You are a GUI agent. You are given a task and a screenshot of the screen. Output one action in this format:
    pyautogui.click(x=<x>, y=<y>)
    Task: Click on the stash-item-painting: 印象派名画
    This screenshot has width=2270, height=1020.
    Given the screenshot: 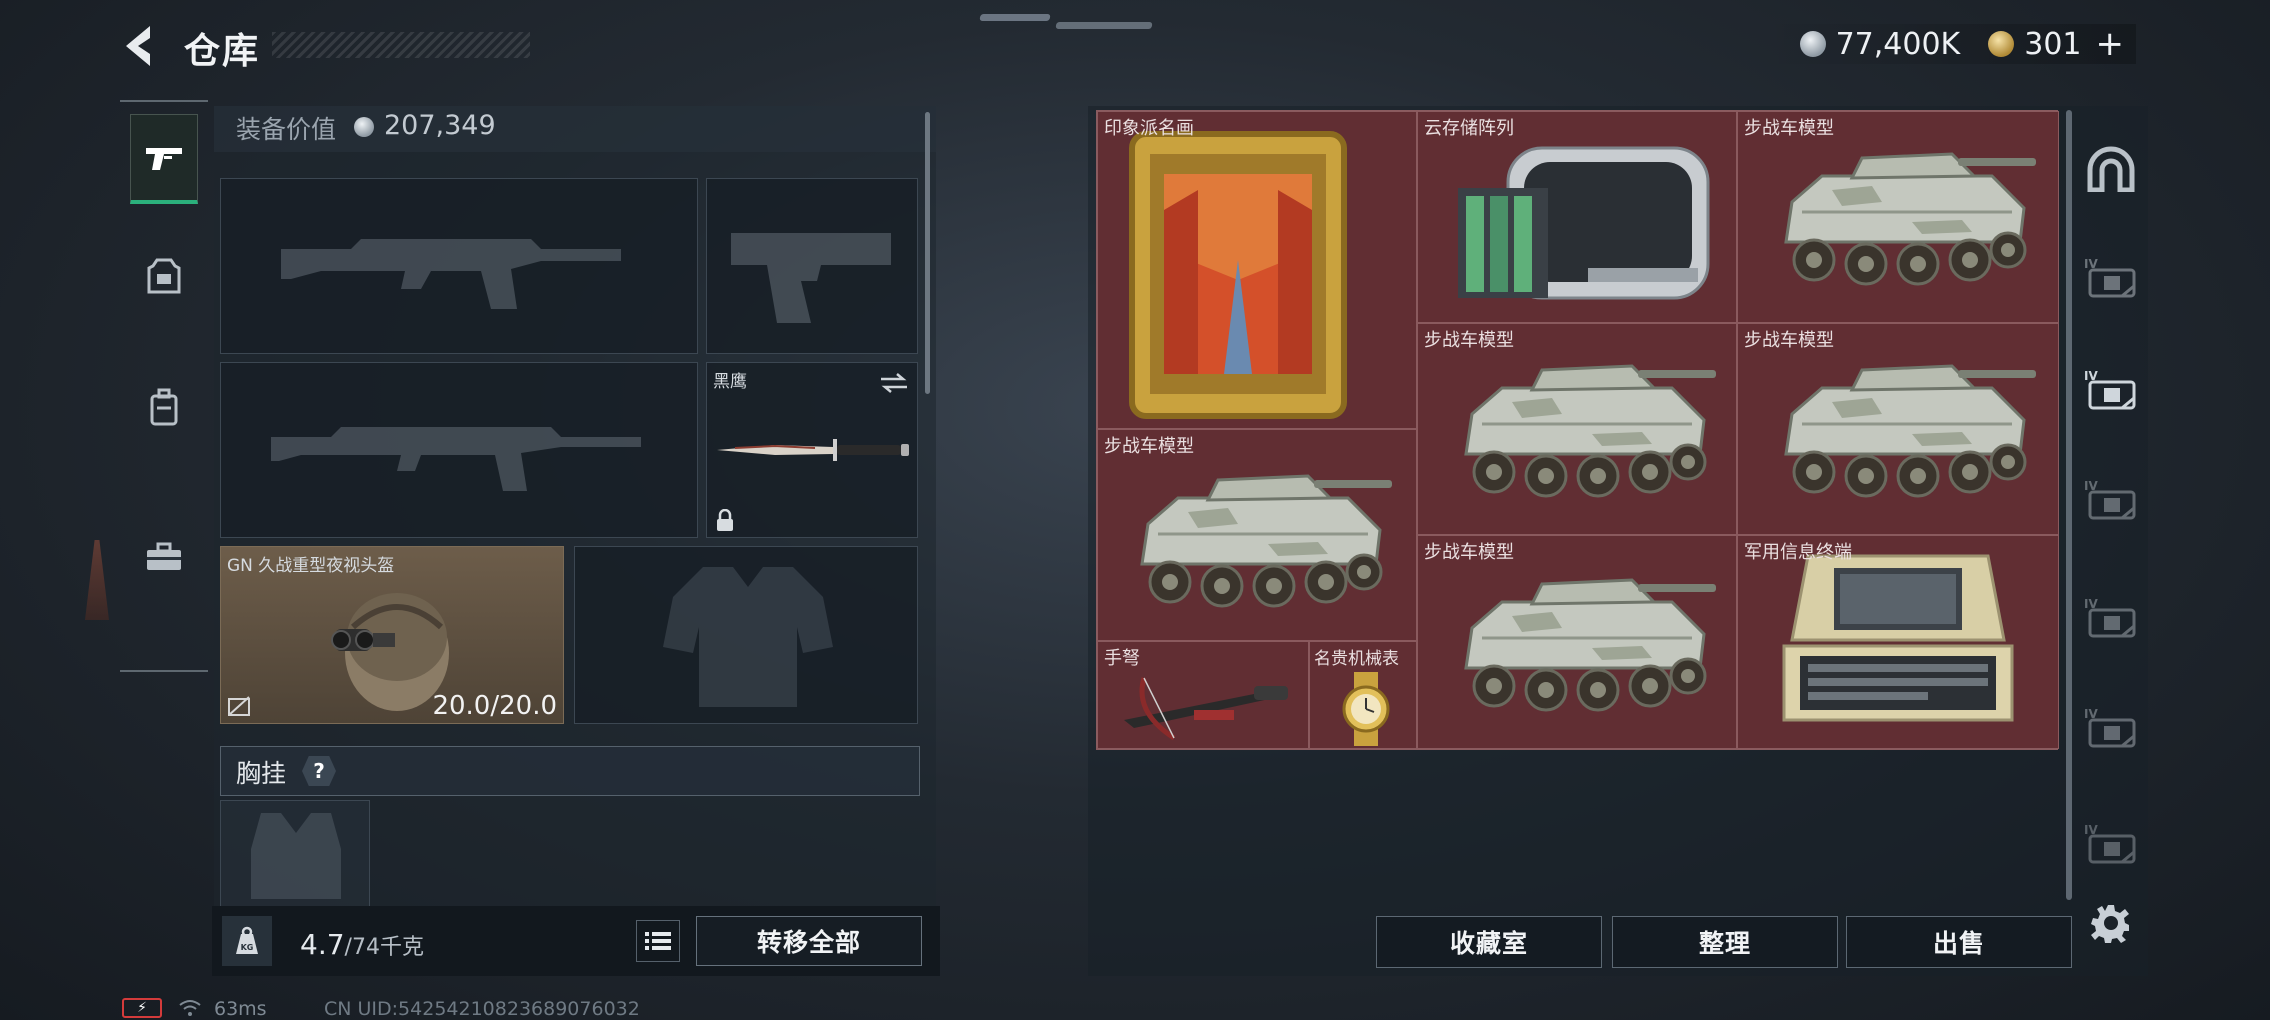 What is the action you would take?
    pyautogui.click(x=1257, y=270)
    